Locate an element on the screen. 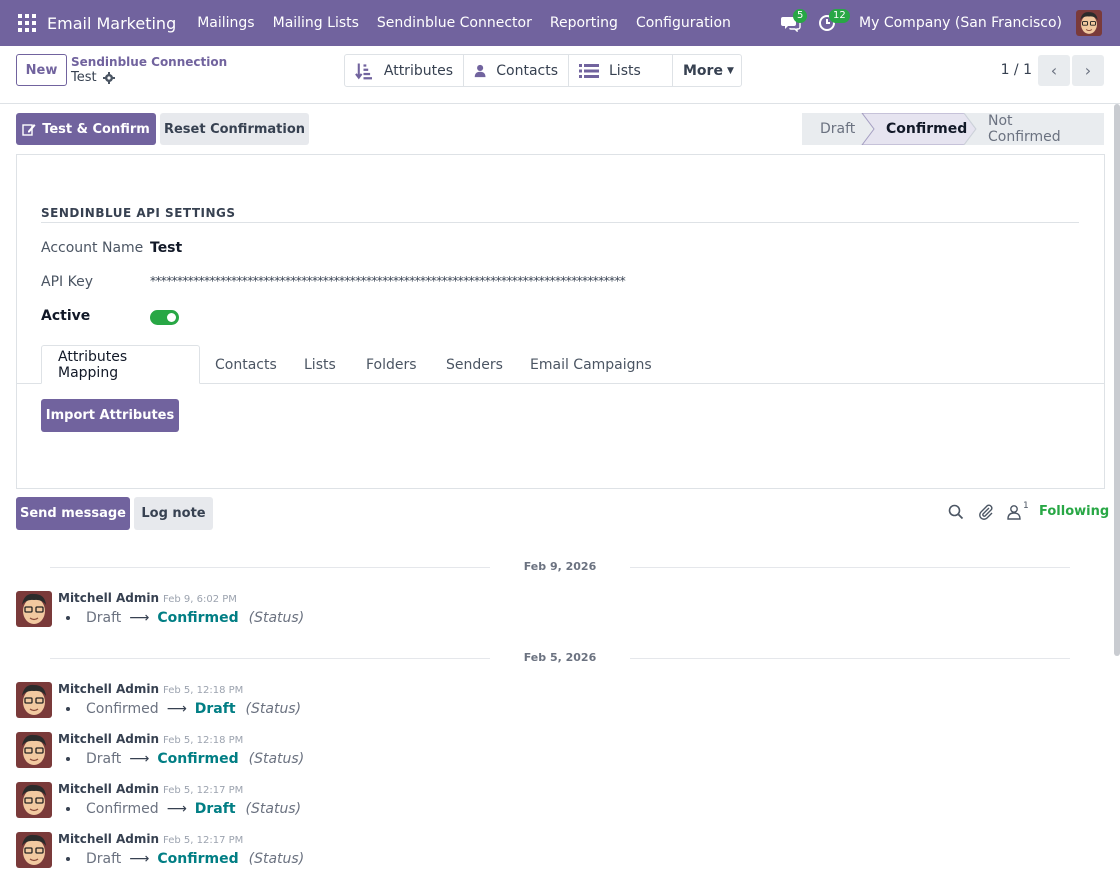  pager-previous-button: ‹ is located at coordinates (1054, 70).